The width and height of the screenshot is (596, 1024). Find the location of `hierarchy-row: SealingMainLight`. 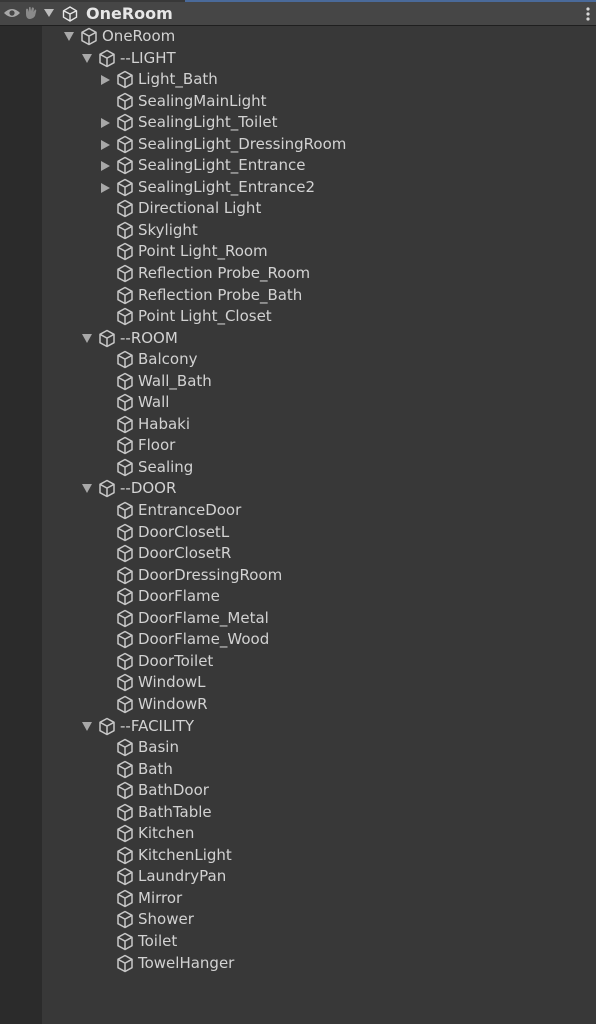

hierarchy-row: SealingMainLight is located at coordinates (298, 102).